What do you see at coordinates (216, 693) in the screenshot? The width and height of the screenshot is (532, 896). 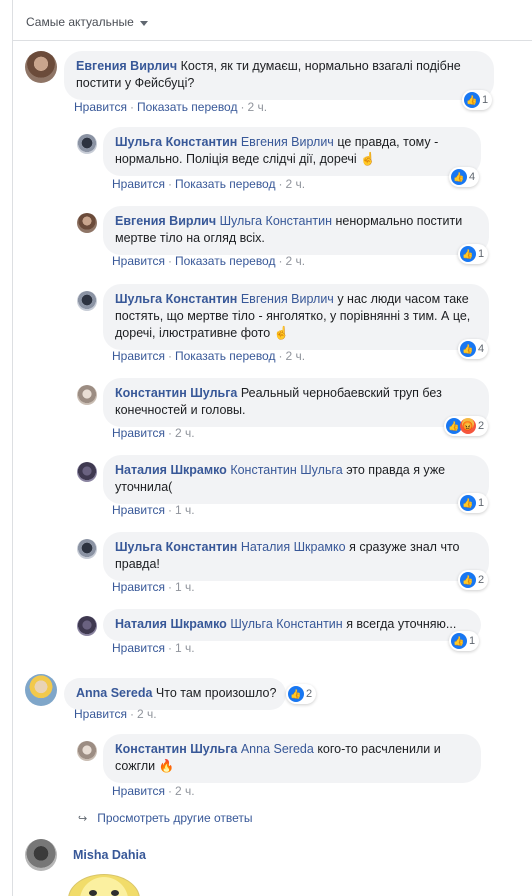 I see `comment-text: Что там произошло?` at bounding box center [216, 693].